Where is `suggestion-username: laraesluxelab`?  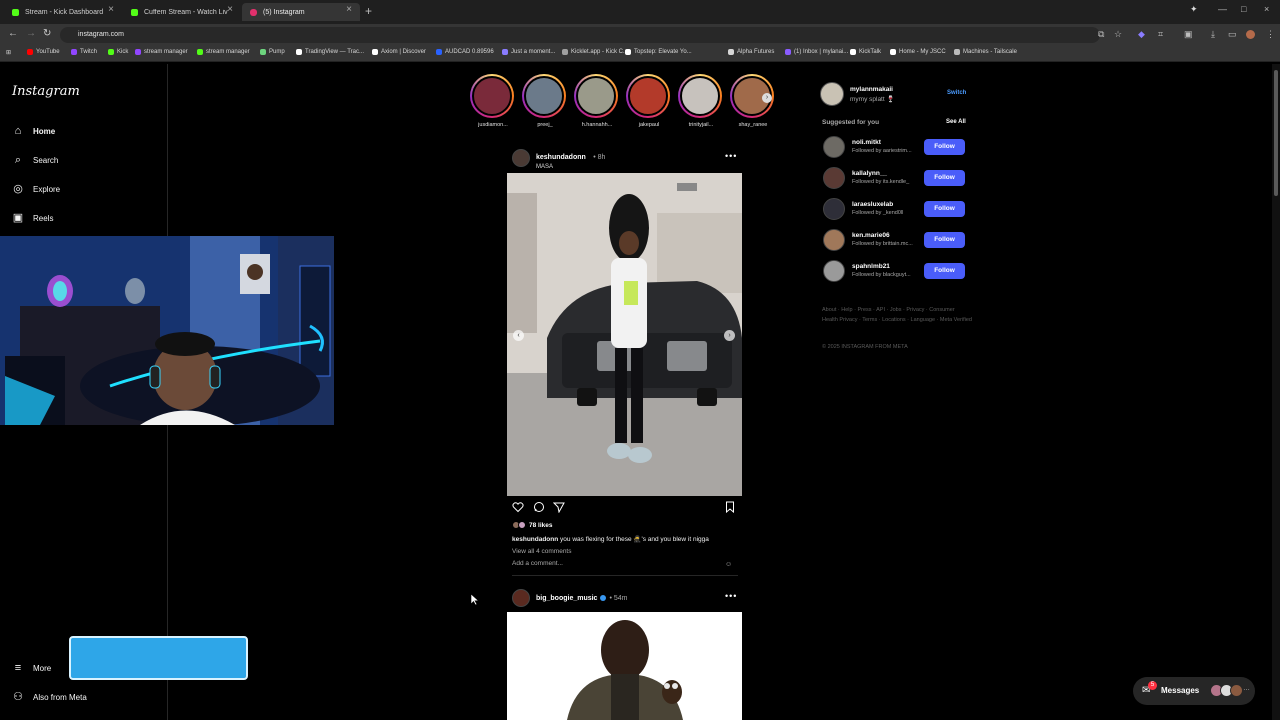 suggestion-username: laraesluxelab is located at coordinates (872, 204).